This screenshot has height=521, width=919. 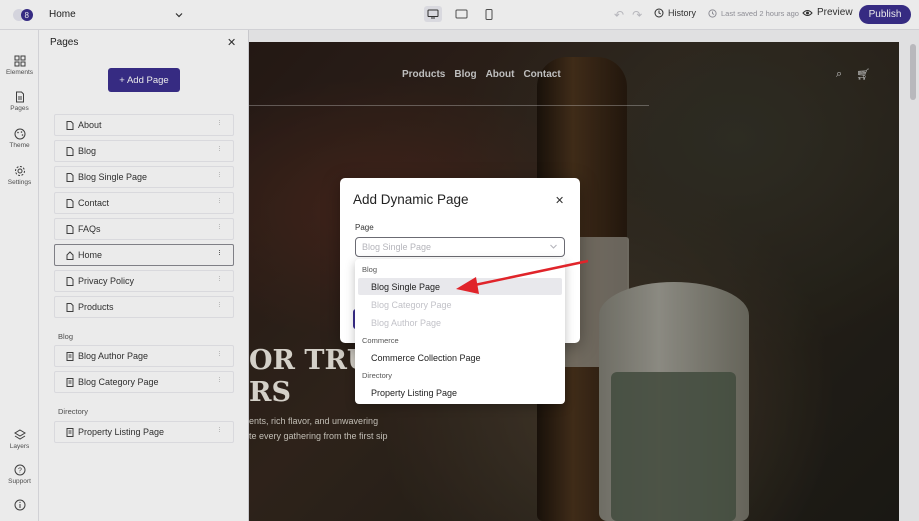 What do you see at coordinates (411, 199) in the screenshot?
I see `dialog-title: Add Dynamic Page` at bounding box center [411, 199].